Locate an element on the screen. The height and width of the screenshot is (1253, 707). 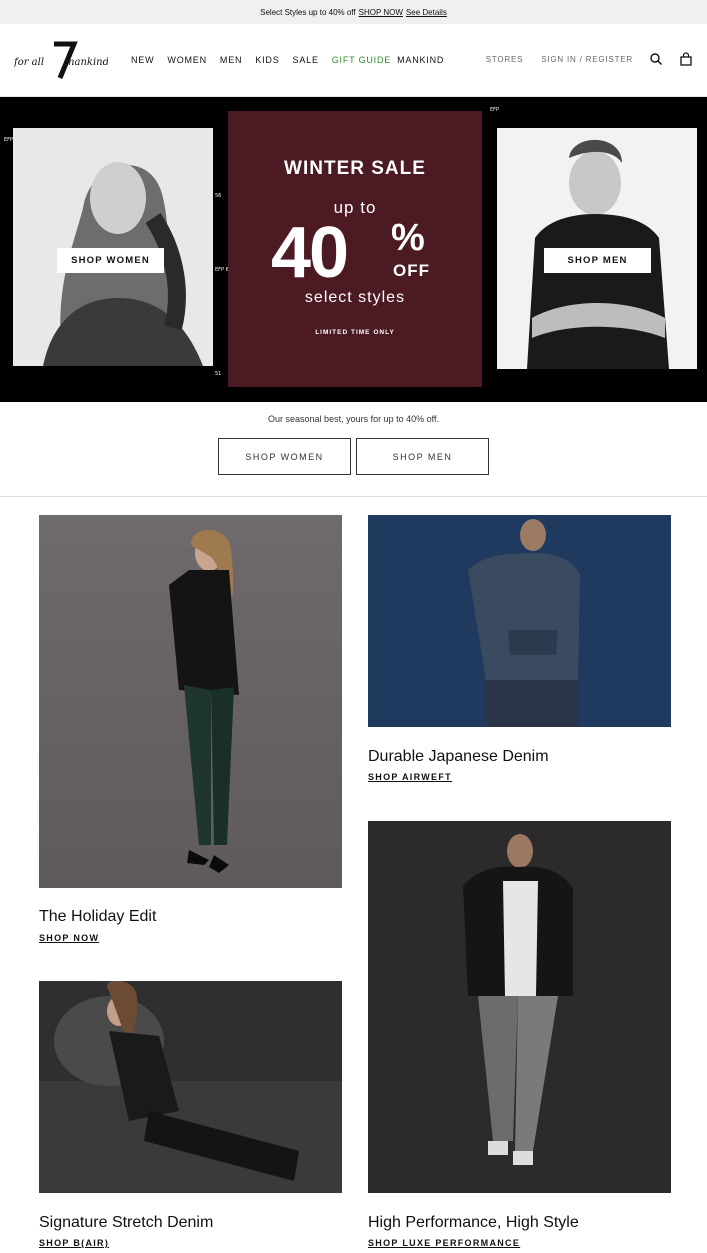
svg-text: mankind is located at coordinates (86, 62).